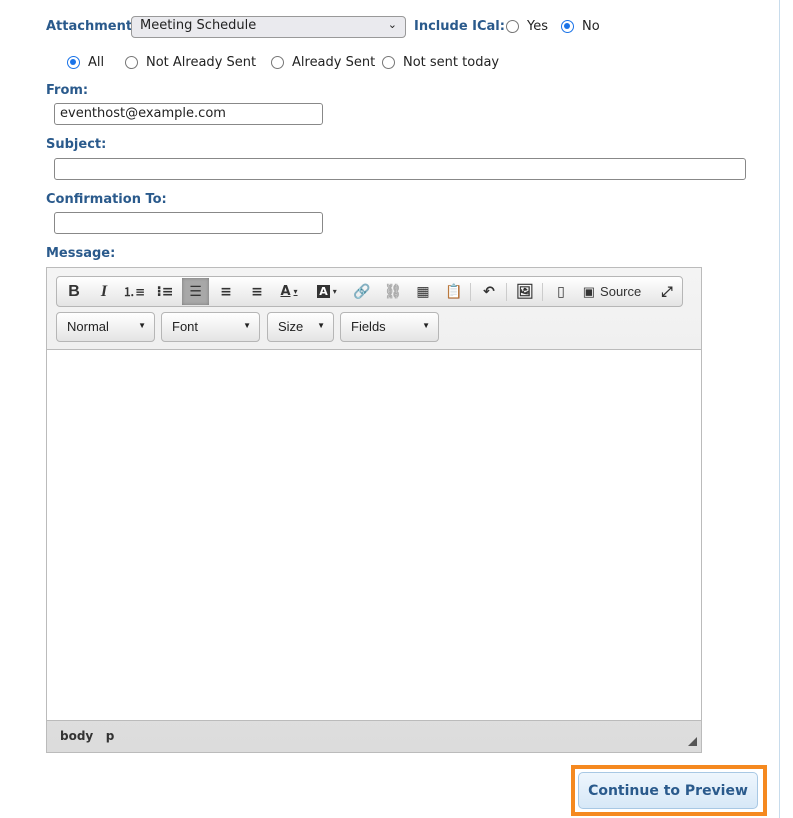  Describe the element at coordinates (537, 26) in the screenshot. I see `radio-label: Yes` at that location.